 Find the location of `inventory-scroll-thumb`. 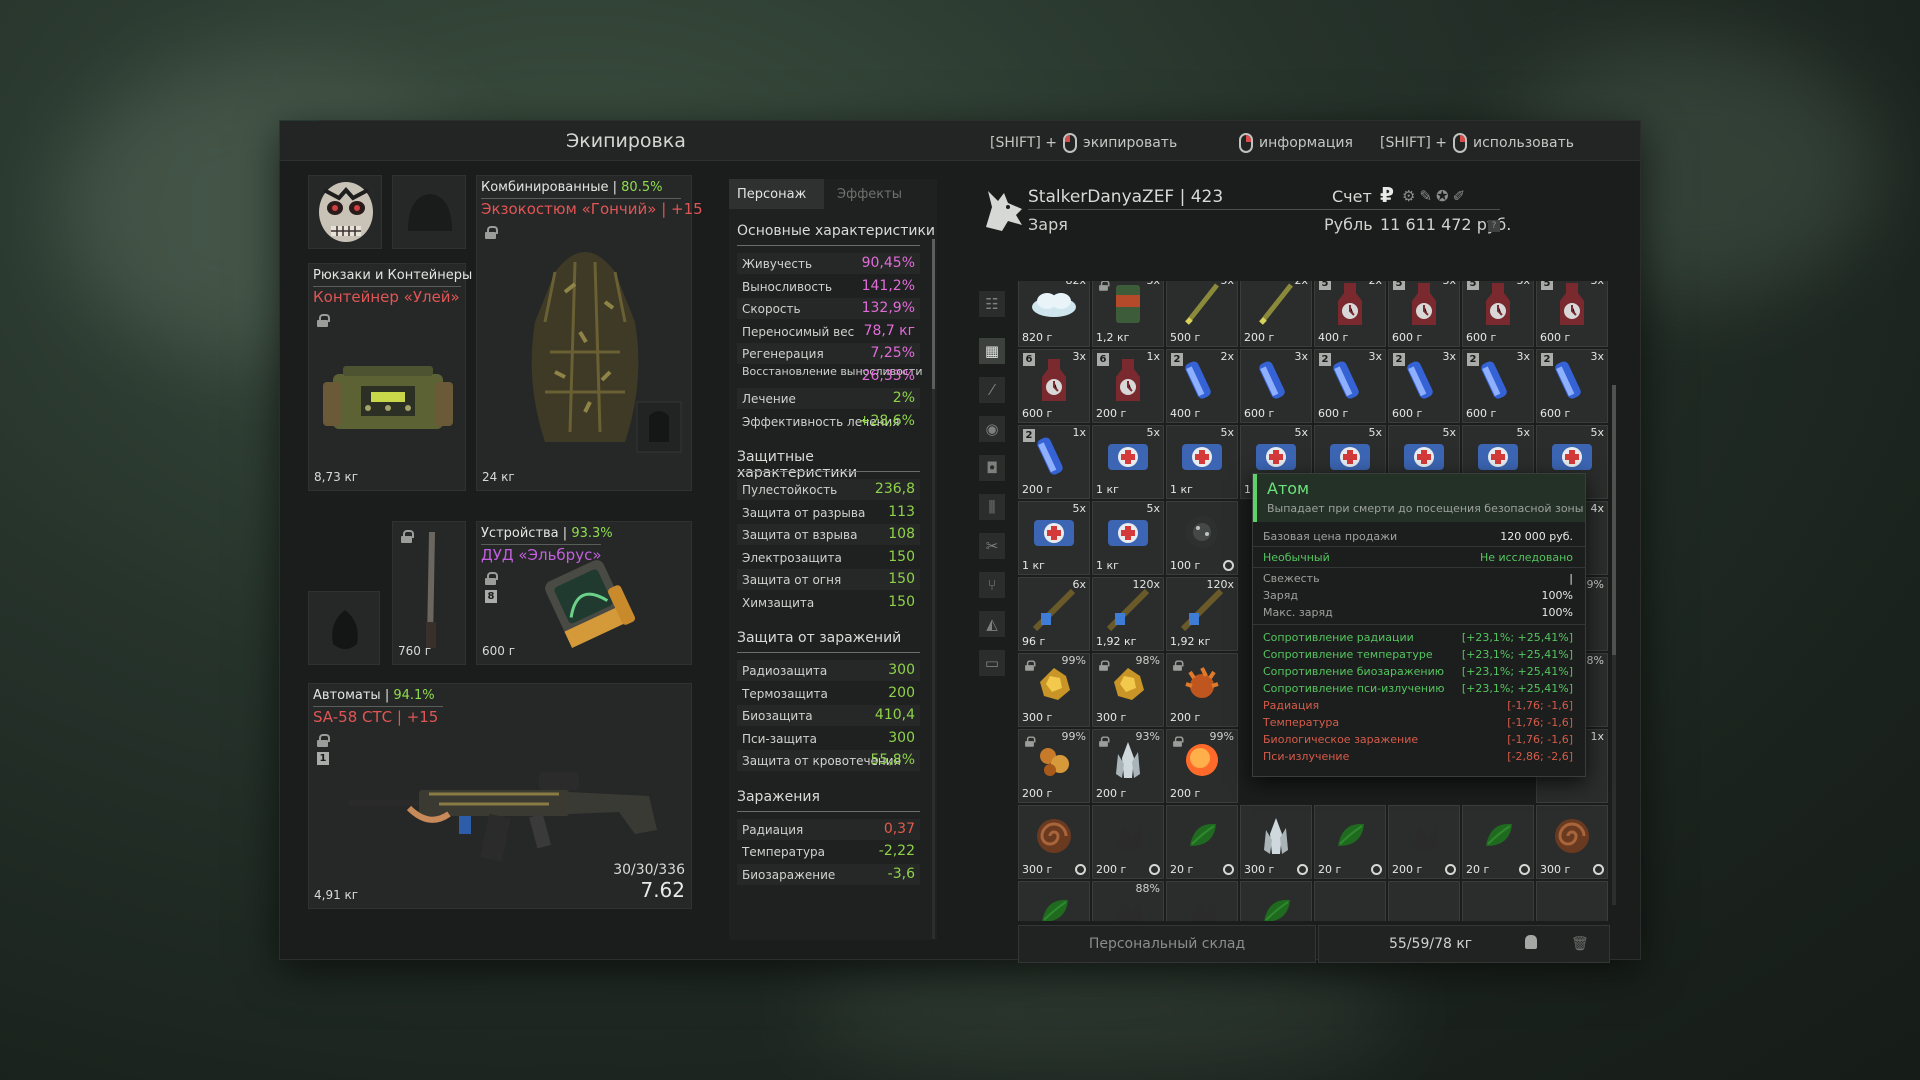

inventory-scroll-thumb is located at coordinates (1614, 520).